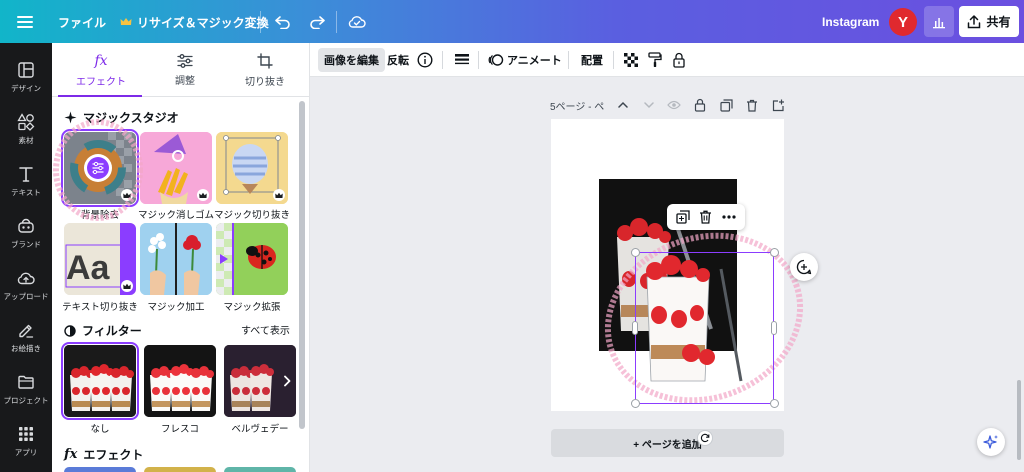  I want to click on avatar: Y, so click(903, 22).